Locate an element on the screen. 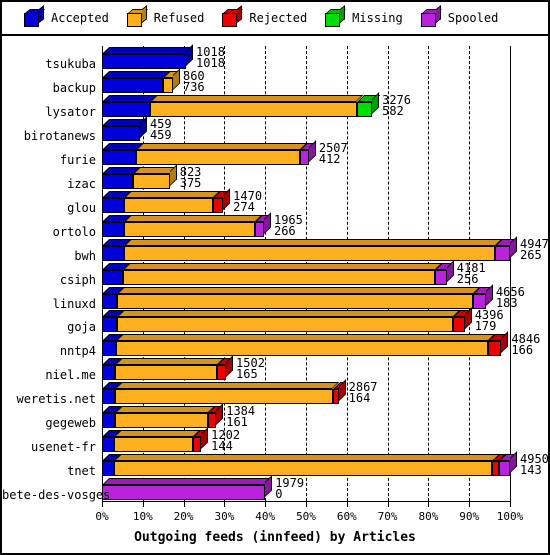  bar-segment-missing is located at coordinates (364, 109).